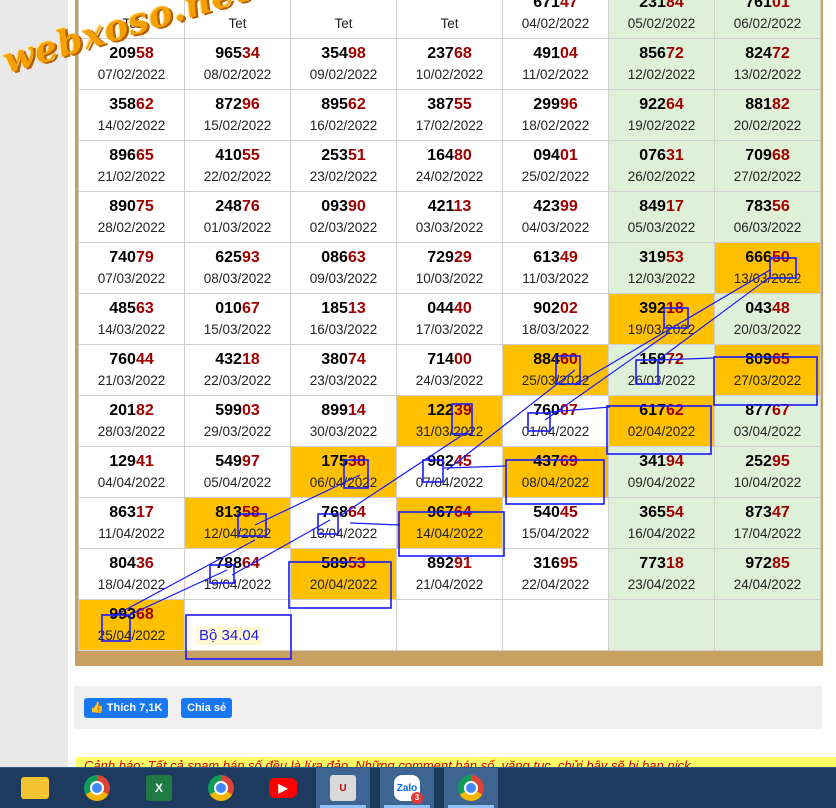  What do you see at coordinates (555, 319) in the screenshot?
I see `result-cell: 90202 18/03/2022` at bounding box center [555, 319].